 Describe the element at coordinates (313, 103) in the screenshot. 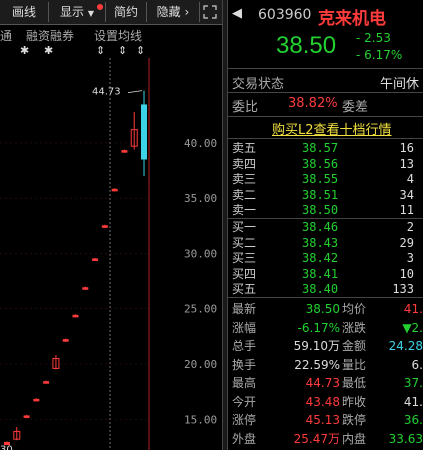

I see `ratio-value: 38.82%` at that location.